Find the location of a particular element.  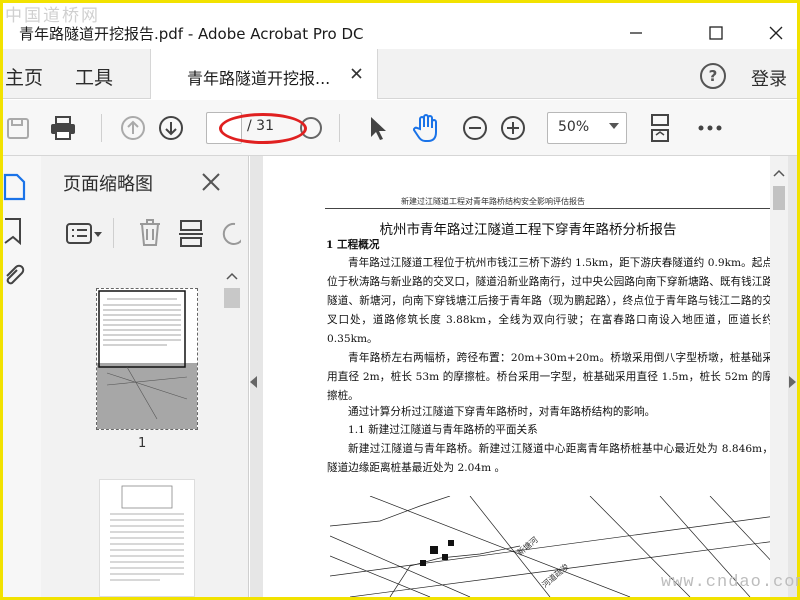

tab-home: 主页 is located at coordinates (24, 76).